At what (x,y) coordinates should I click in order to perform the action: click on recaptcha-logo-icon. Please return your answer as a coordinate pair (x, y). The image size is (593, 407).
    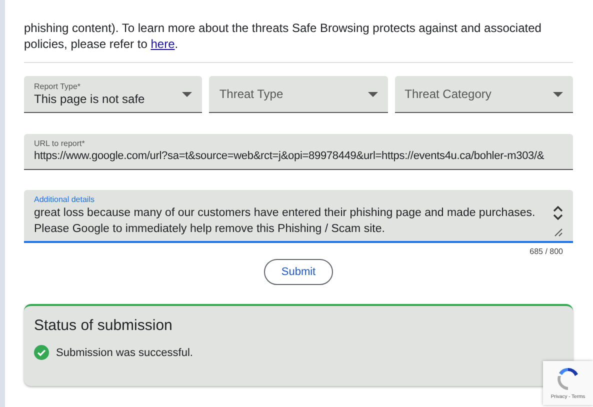
    Looking at the image, I should click on (568, 379).